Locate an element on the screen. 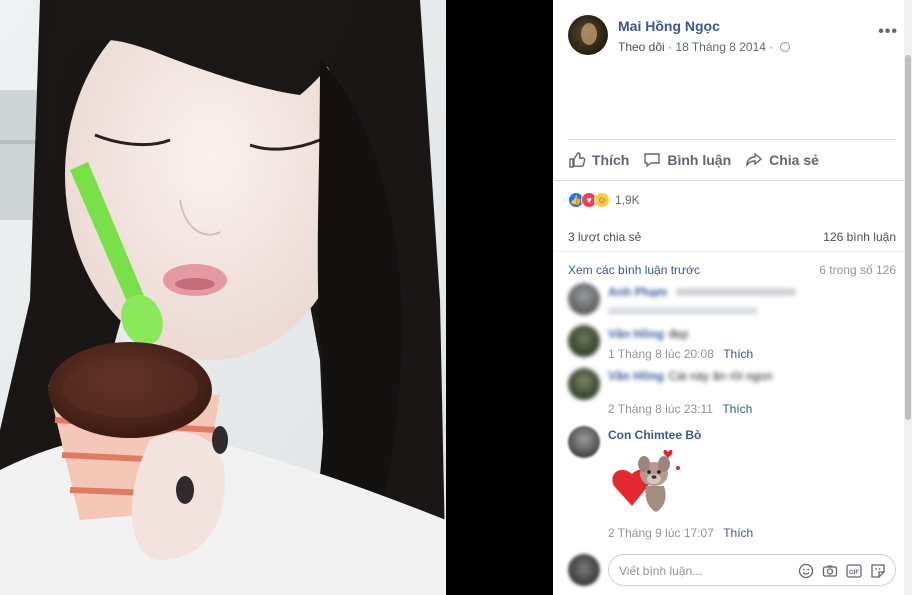  comment-time: 1 Tháng 8 lúc 20:08 is located at coordinates (661, 354).